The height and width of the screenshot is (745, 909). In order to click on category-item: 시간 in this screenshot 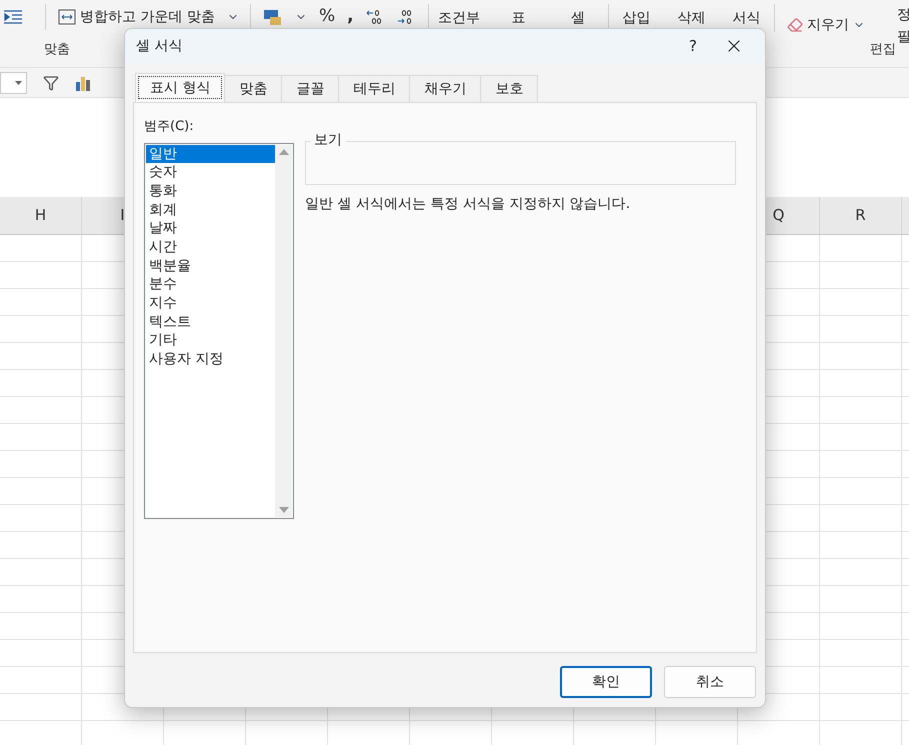, I will do `click(210, 247)`.